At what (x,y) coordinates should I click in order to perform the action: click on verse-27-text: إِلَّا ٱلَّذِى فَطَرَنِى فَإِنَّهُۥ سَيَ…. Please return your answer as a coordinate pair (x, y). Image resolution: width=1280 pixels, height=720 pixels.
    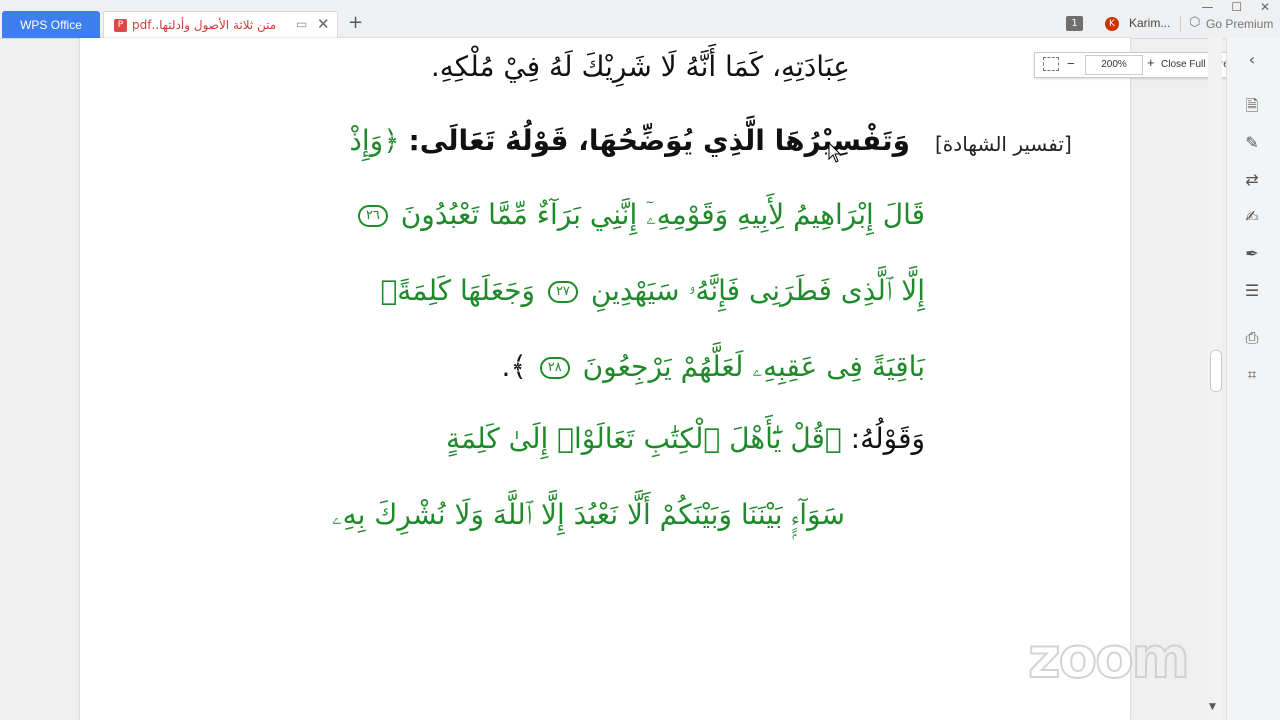
    Looking at the image, I should click on (757, 290).